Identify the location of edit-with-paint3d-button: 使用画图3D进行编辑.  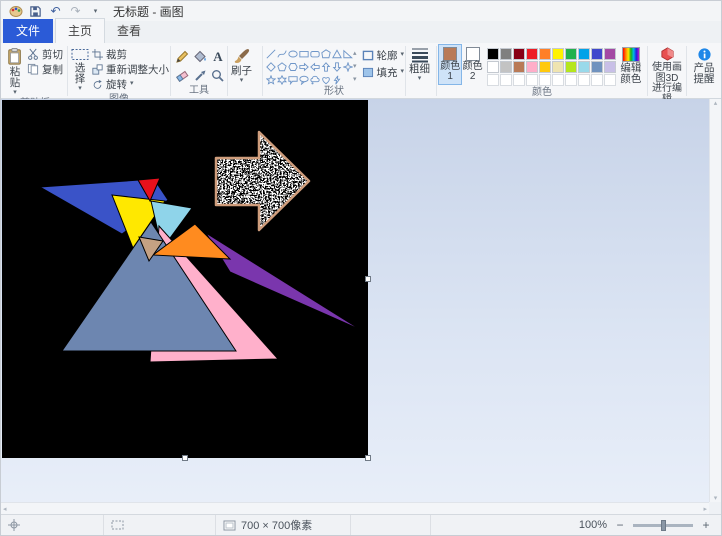
(667, 76).